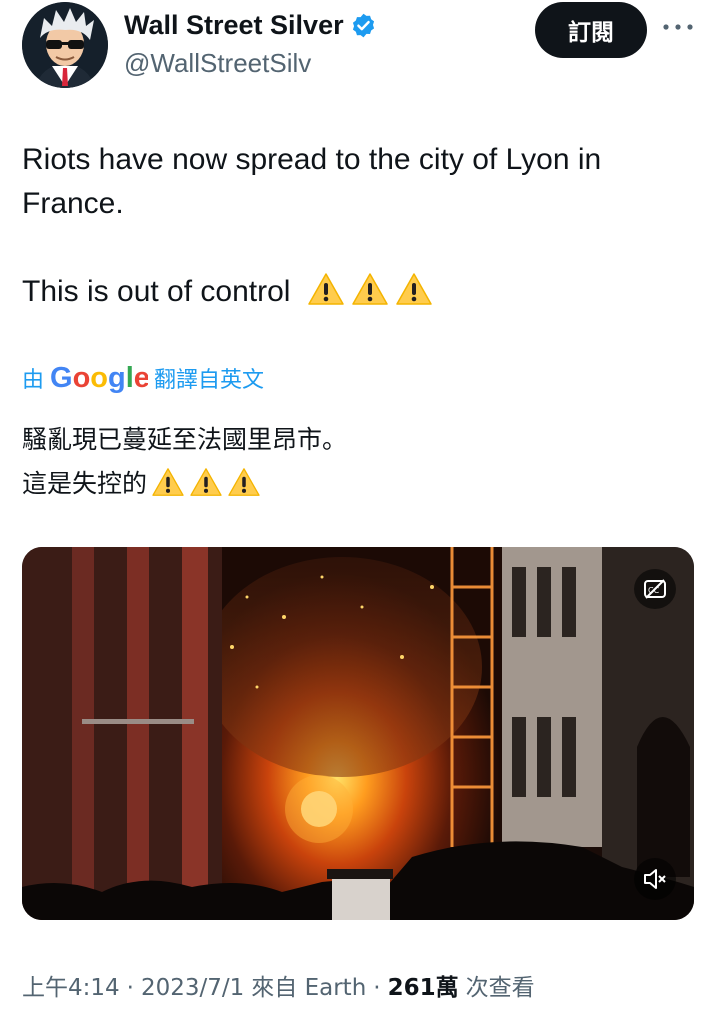  Describe the element at coordinates (234, 25) in the screenshot. I see `author-display-name: Wall Street Silver` at that location.